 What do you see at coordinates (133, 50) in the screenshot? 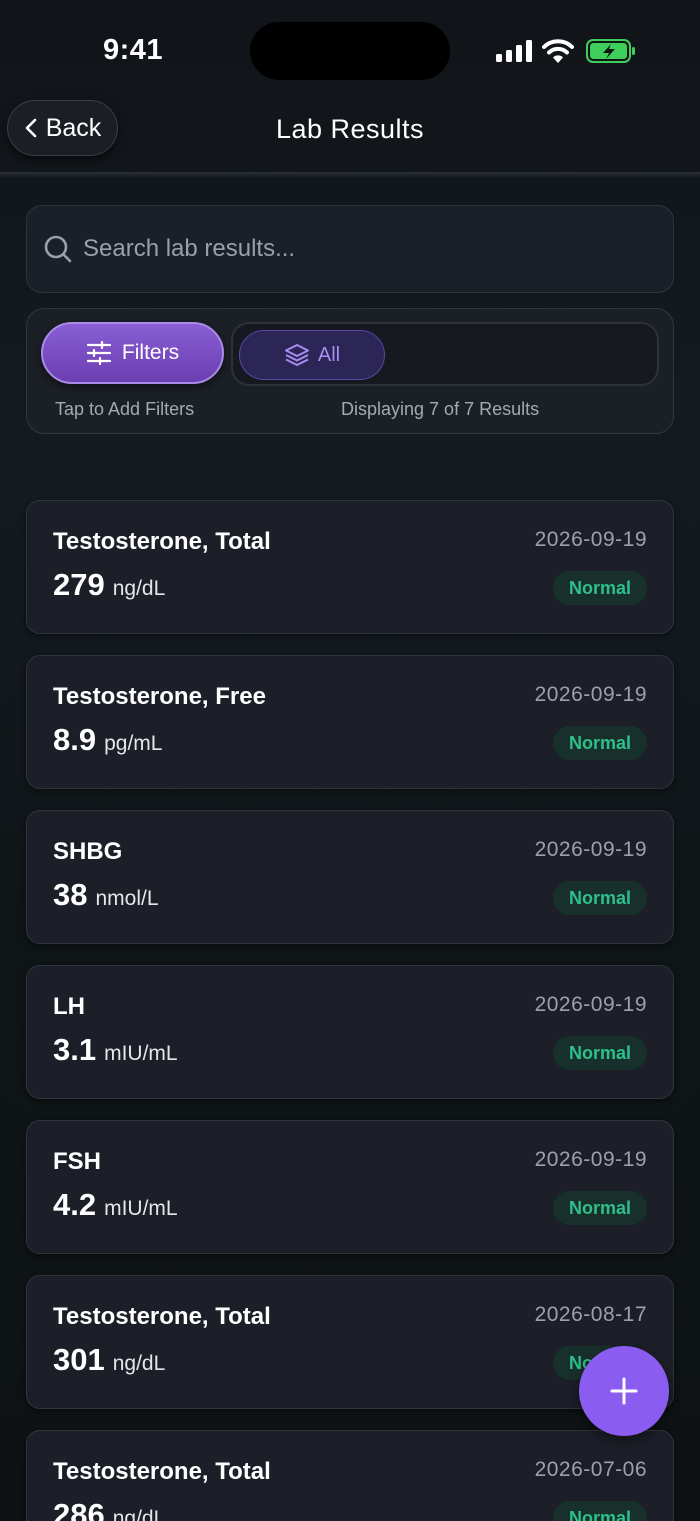
I see `status-time: 9:41` at bounding box center [133, 50].